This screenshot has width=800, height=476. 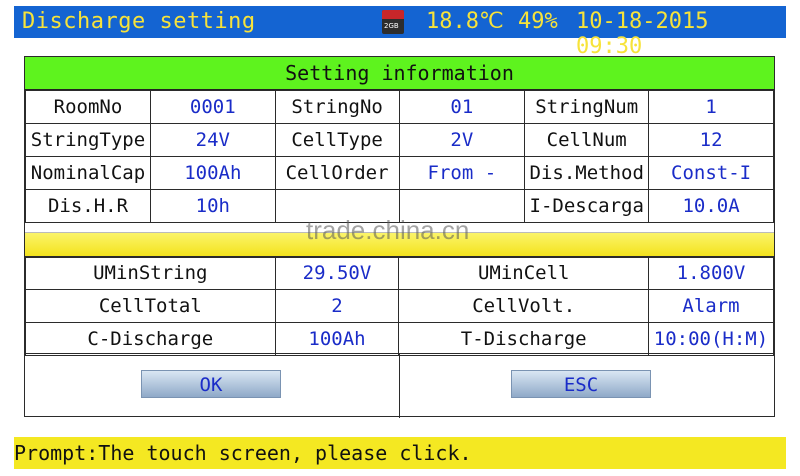 What do you see at coordinates (538, 21) in the screenshot?
I see `battery-readout: 49%` at bounding box center [538, 21].